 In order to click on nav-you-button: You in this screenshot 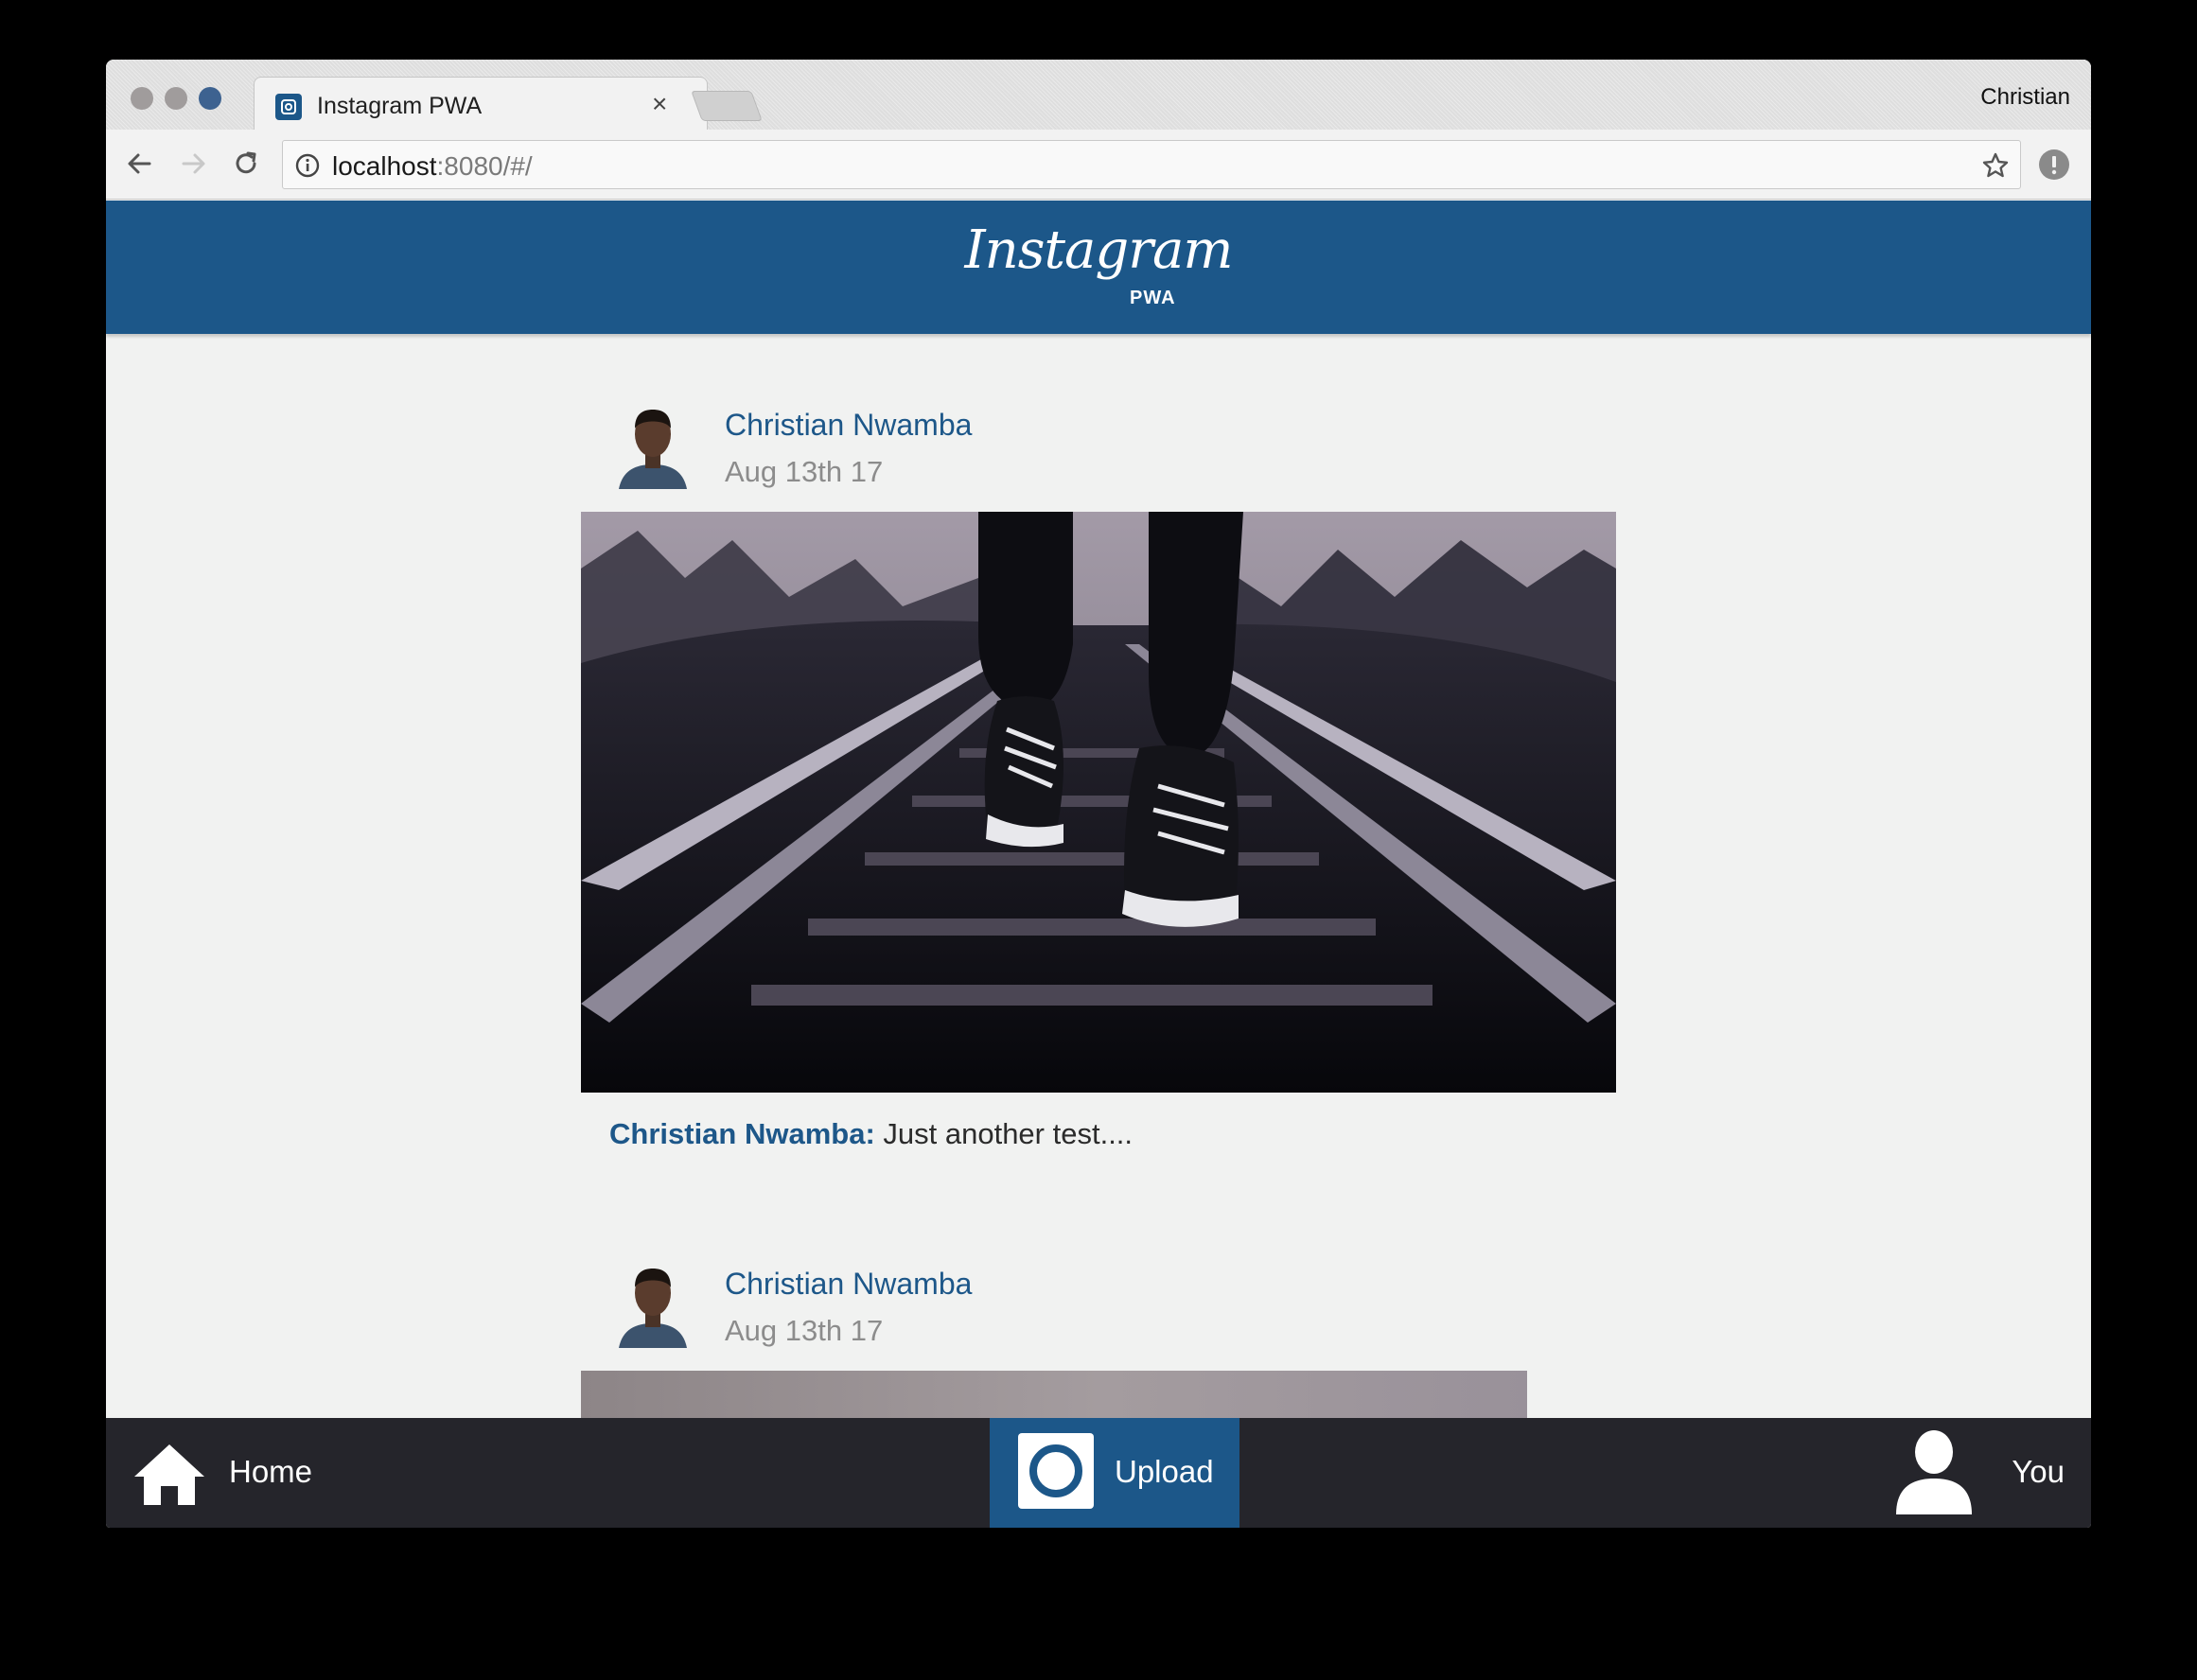, I will do `click(1979, 1473)`.